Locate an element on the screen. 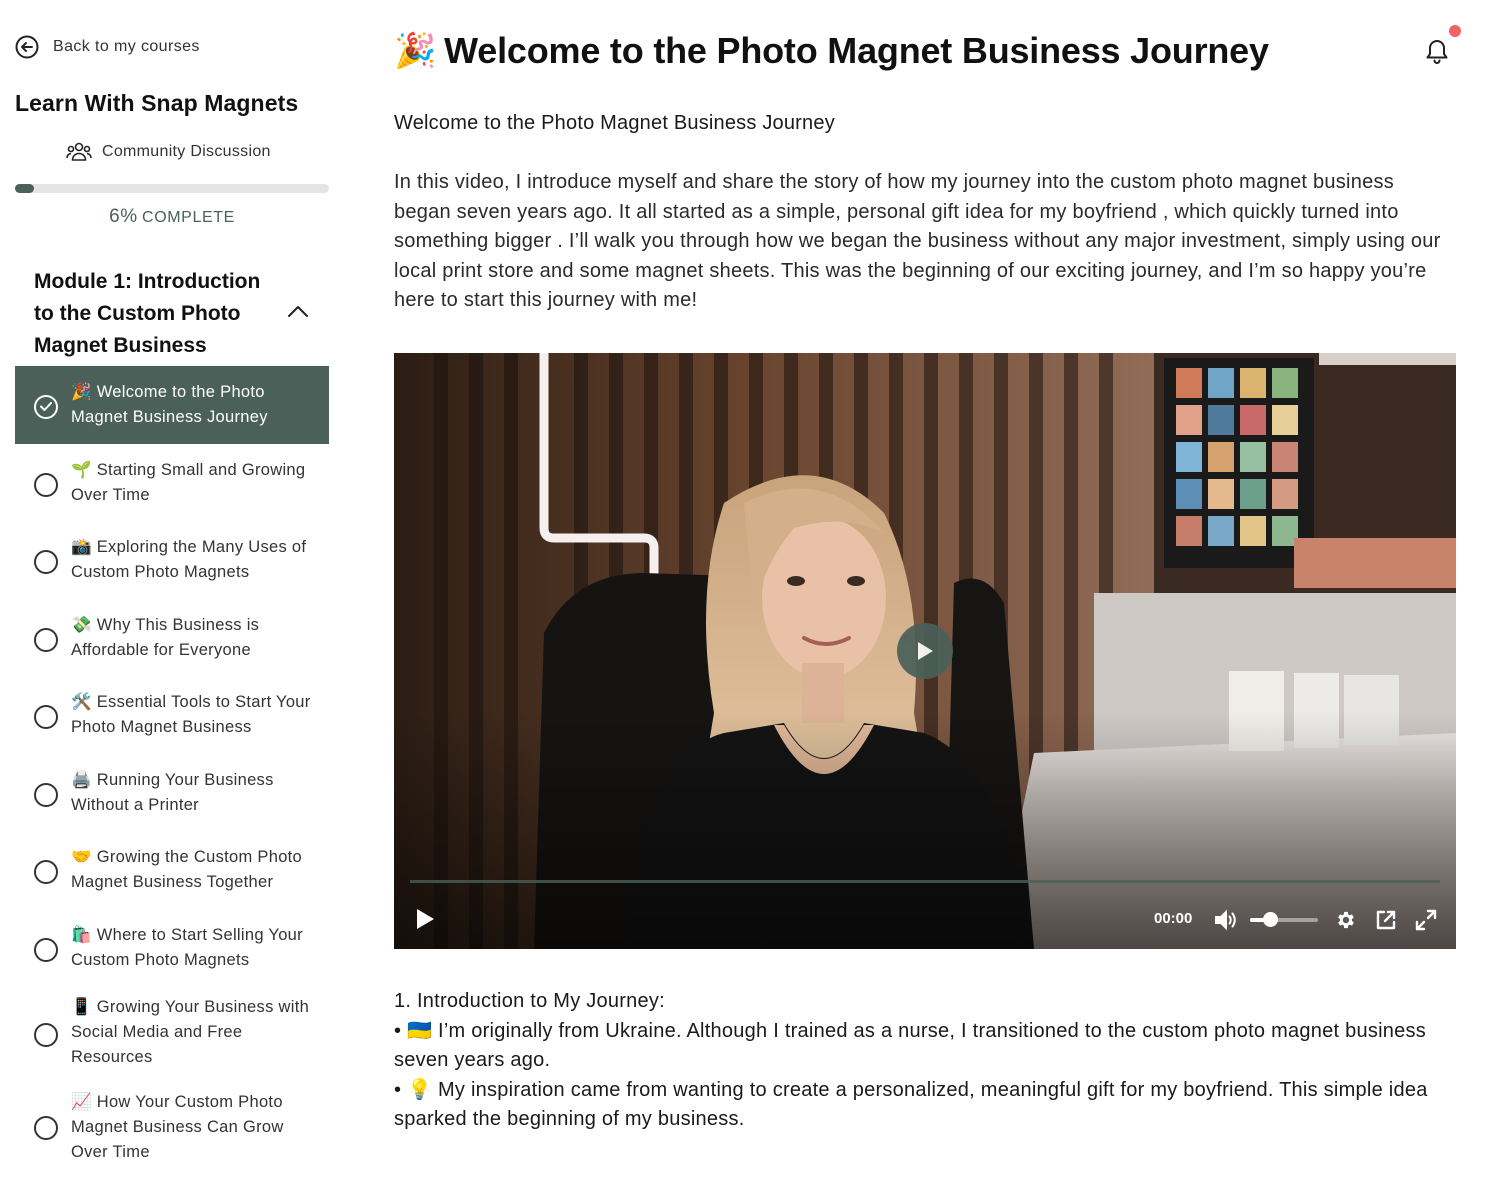 The image size is (1500, 1194). progress-label: 6% COMPLETE is located at coordinates (172, 217).